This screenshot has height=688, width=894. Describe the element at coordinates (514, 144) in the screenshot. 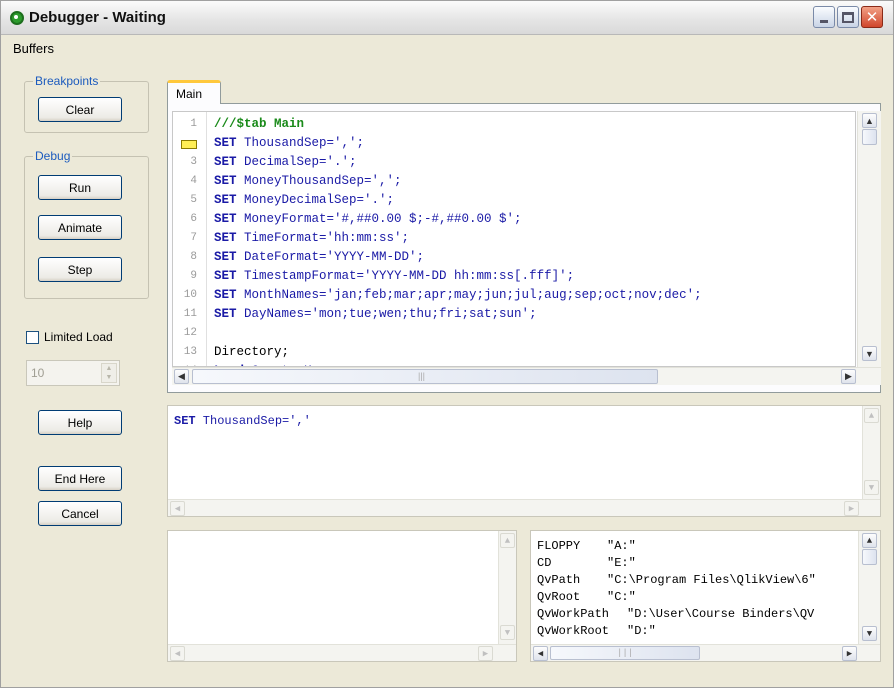

I see `code-line: SET ThousandSep=',';` at that location.